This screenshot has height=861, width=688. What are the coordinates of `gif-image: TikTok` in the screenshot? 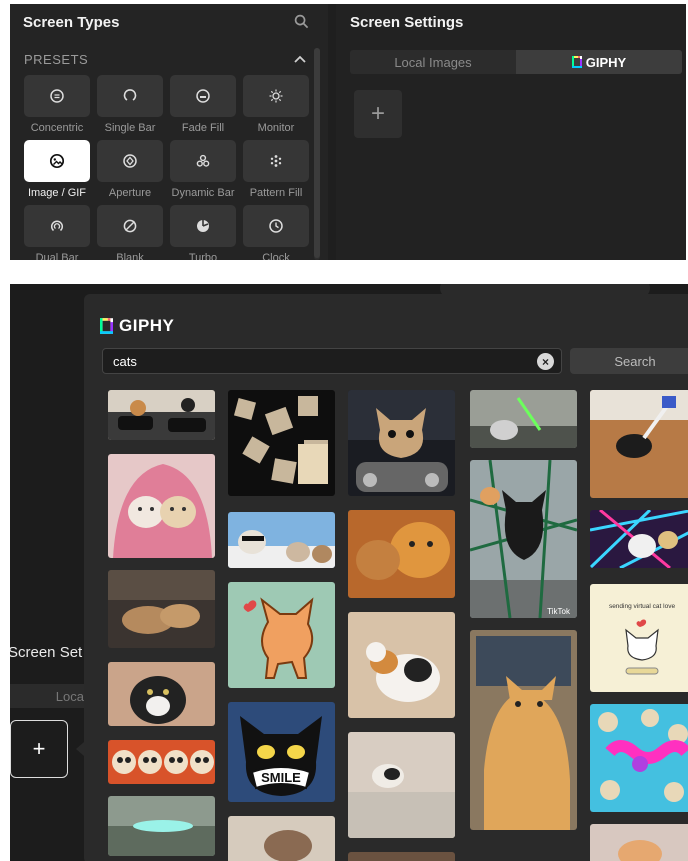 It's located at (523, 539).